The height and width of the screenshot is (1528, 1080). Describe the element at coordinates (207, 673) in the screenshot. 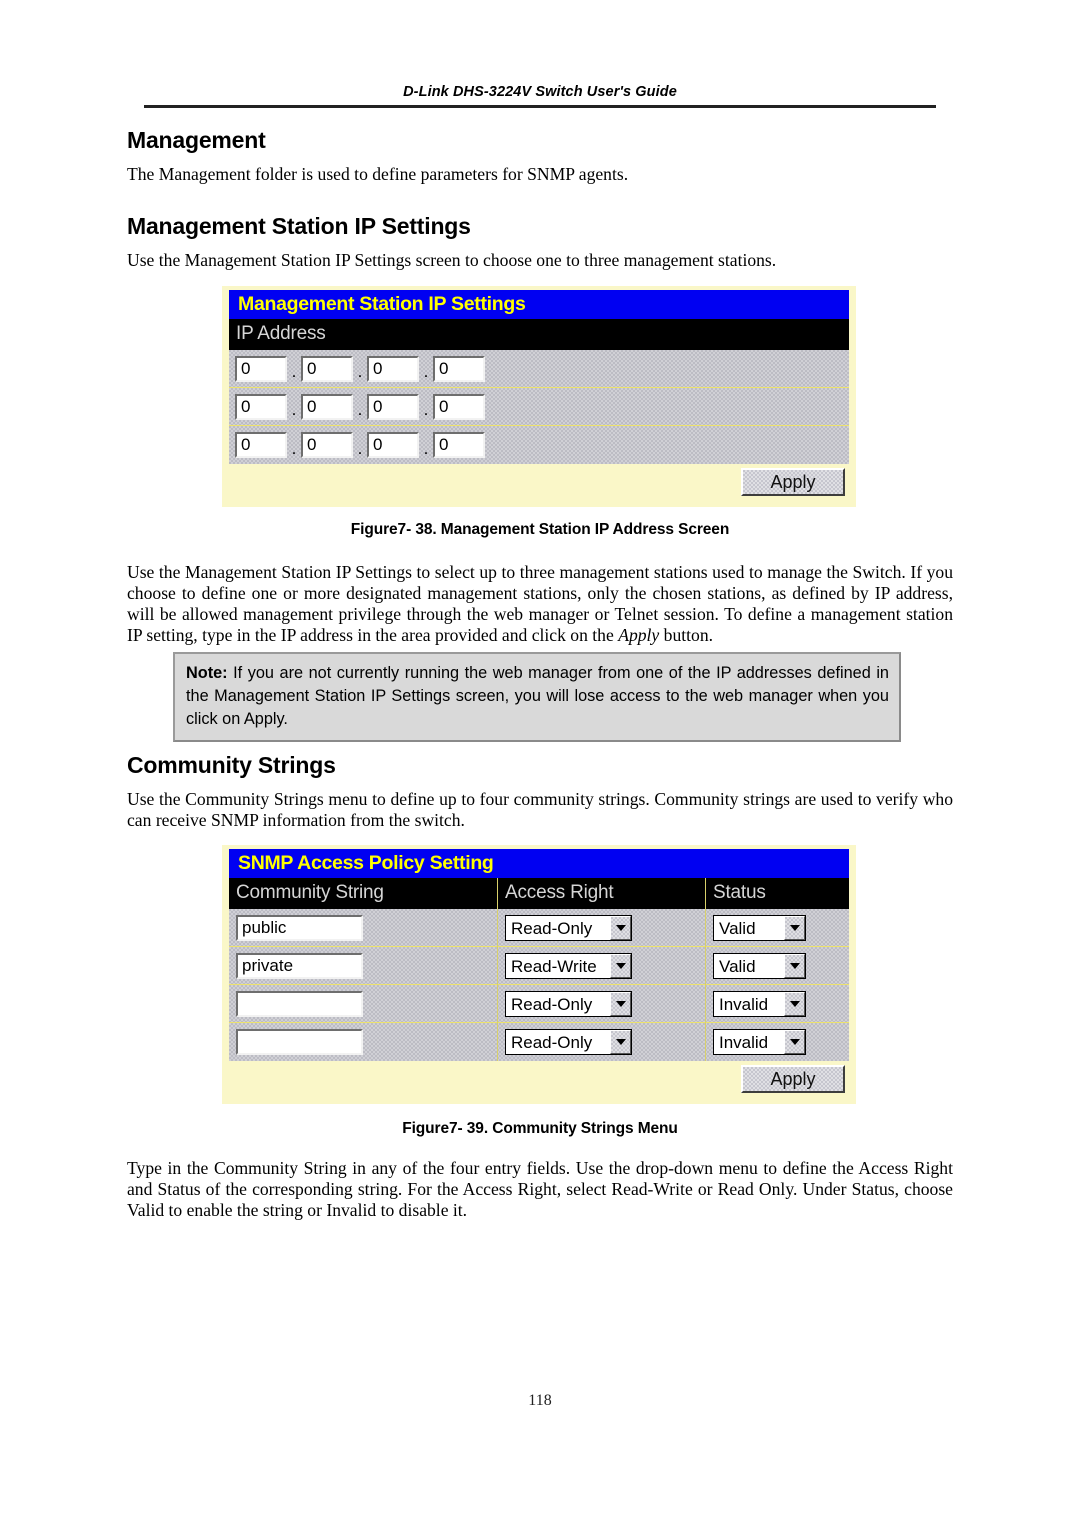

I see `note-label: Note:` at that location.